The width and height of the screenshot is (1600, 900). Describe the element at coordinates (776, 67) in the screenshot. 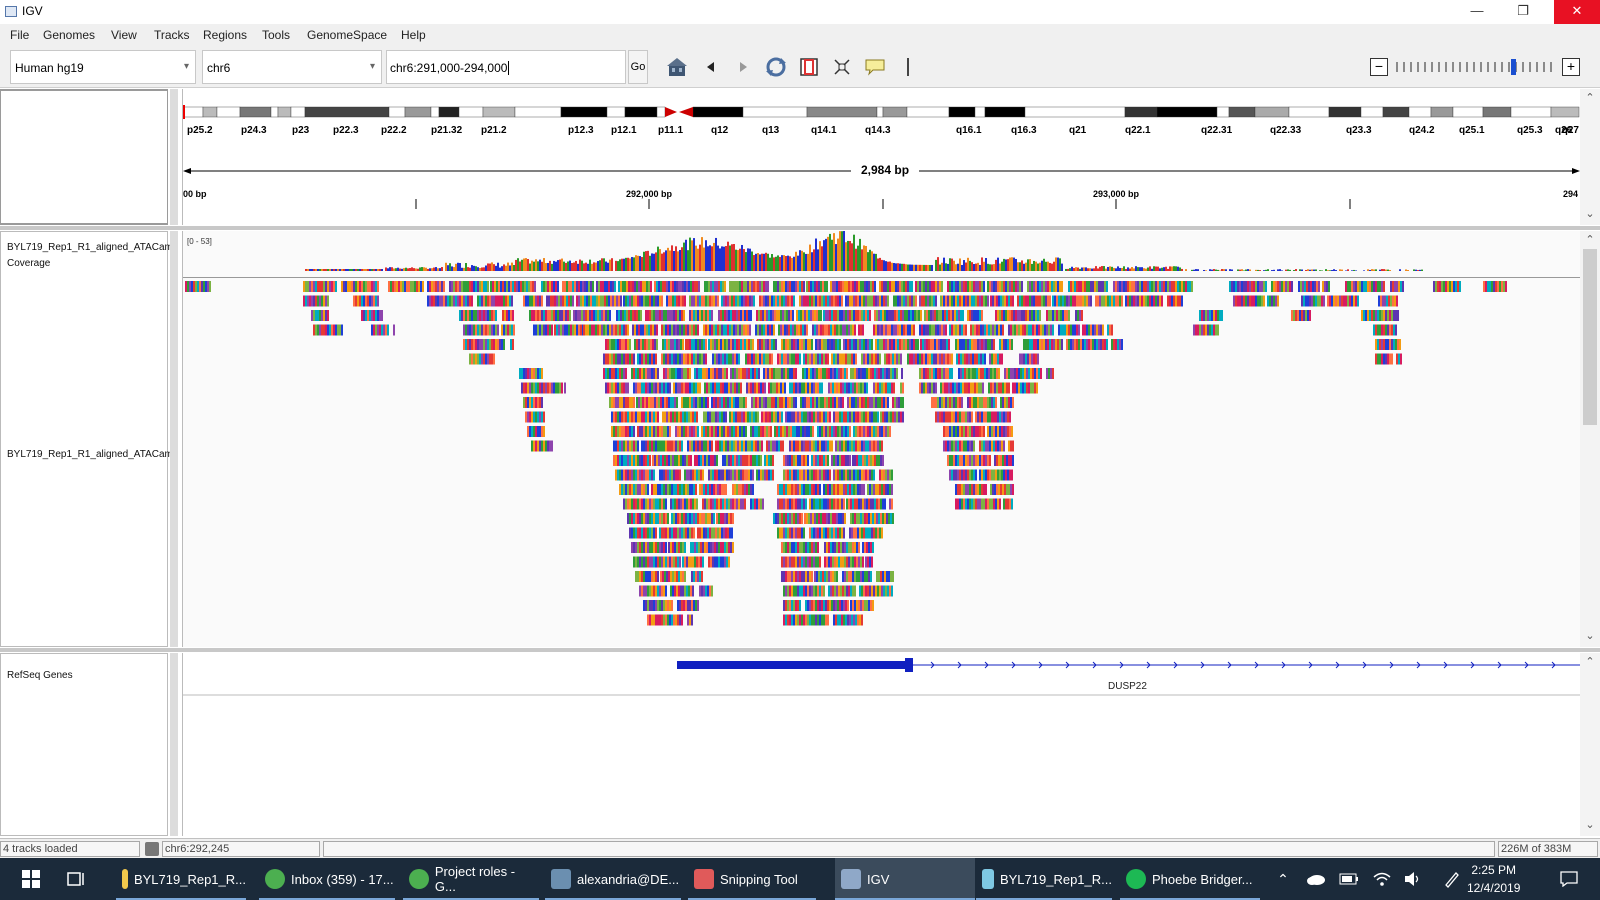

I see `refresh-icon` at that location.